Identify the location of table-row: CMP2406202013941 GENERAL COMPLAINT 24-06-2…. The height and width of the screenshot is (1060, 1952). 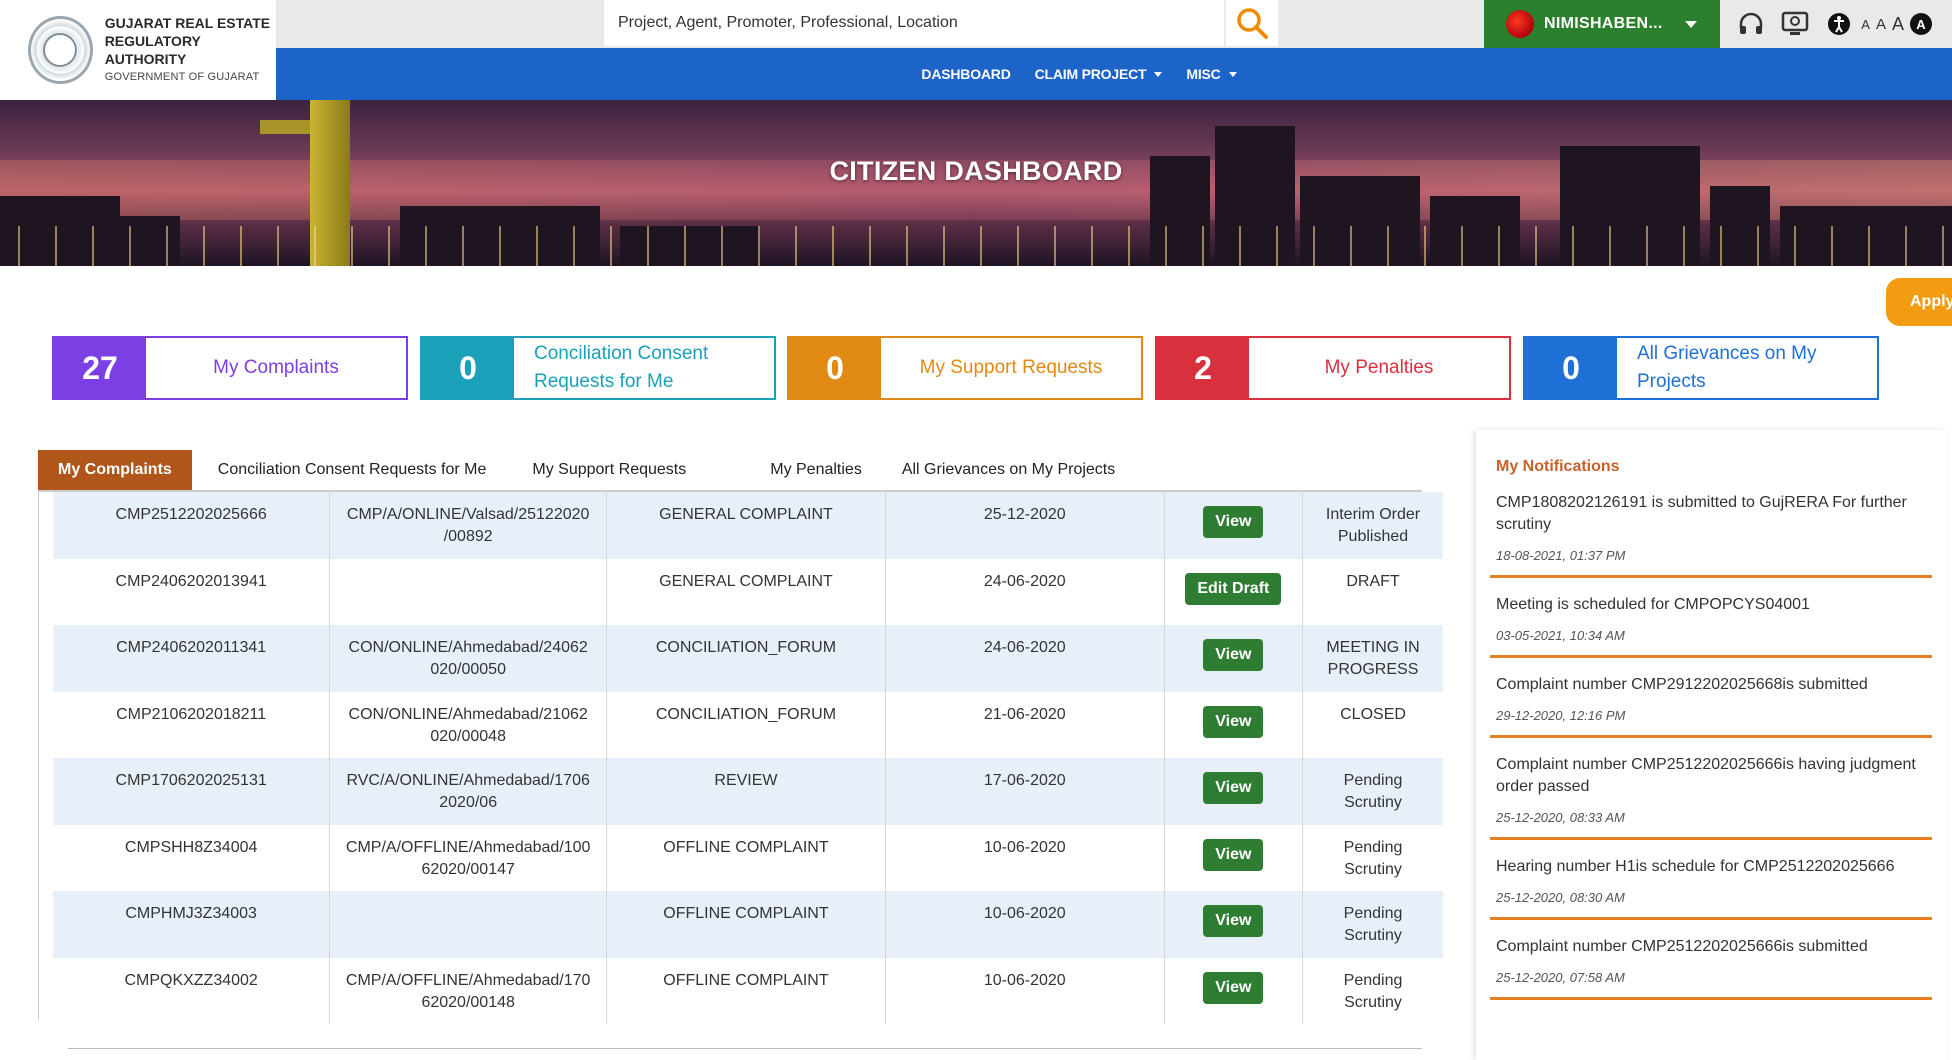
(748, 591).